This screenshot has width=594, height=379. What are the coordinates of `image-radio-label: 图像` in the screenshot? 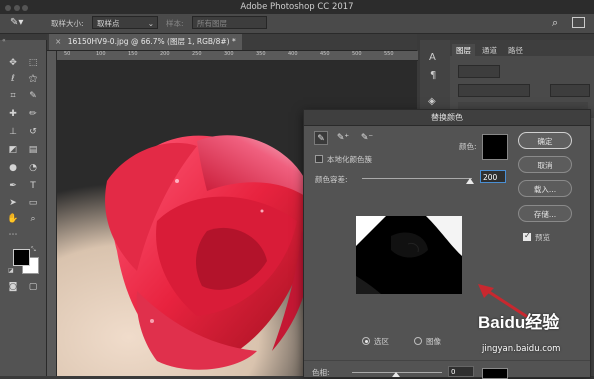 It's located at (433, 341).